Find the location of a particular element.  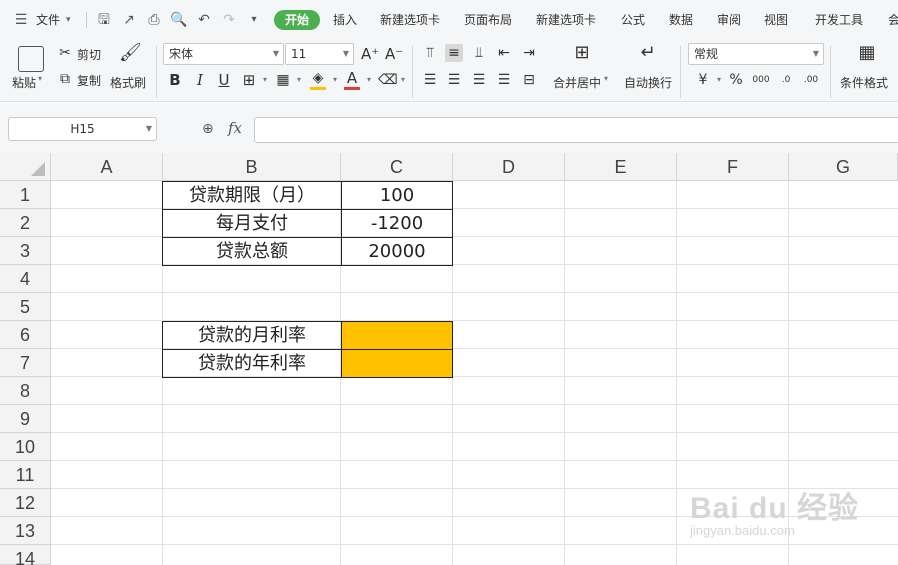

row-header-11: 11 is located at coordinates (25, 475).